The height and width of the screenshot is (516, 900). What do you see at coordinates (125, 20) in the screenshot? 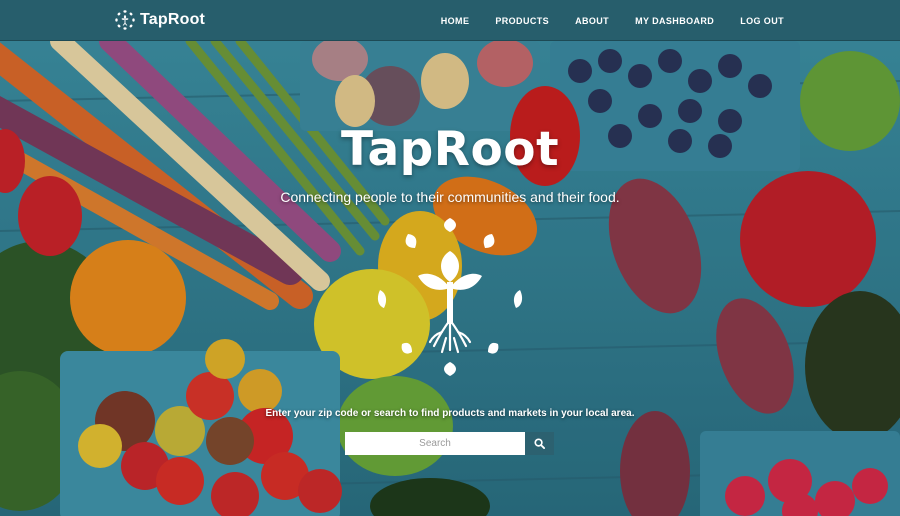
I see `taproot-logo-icon` at bounding box center [125, 20].